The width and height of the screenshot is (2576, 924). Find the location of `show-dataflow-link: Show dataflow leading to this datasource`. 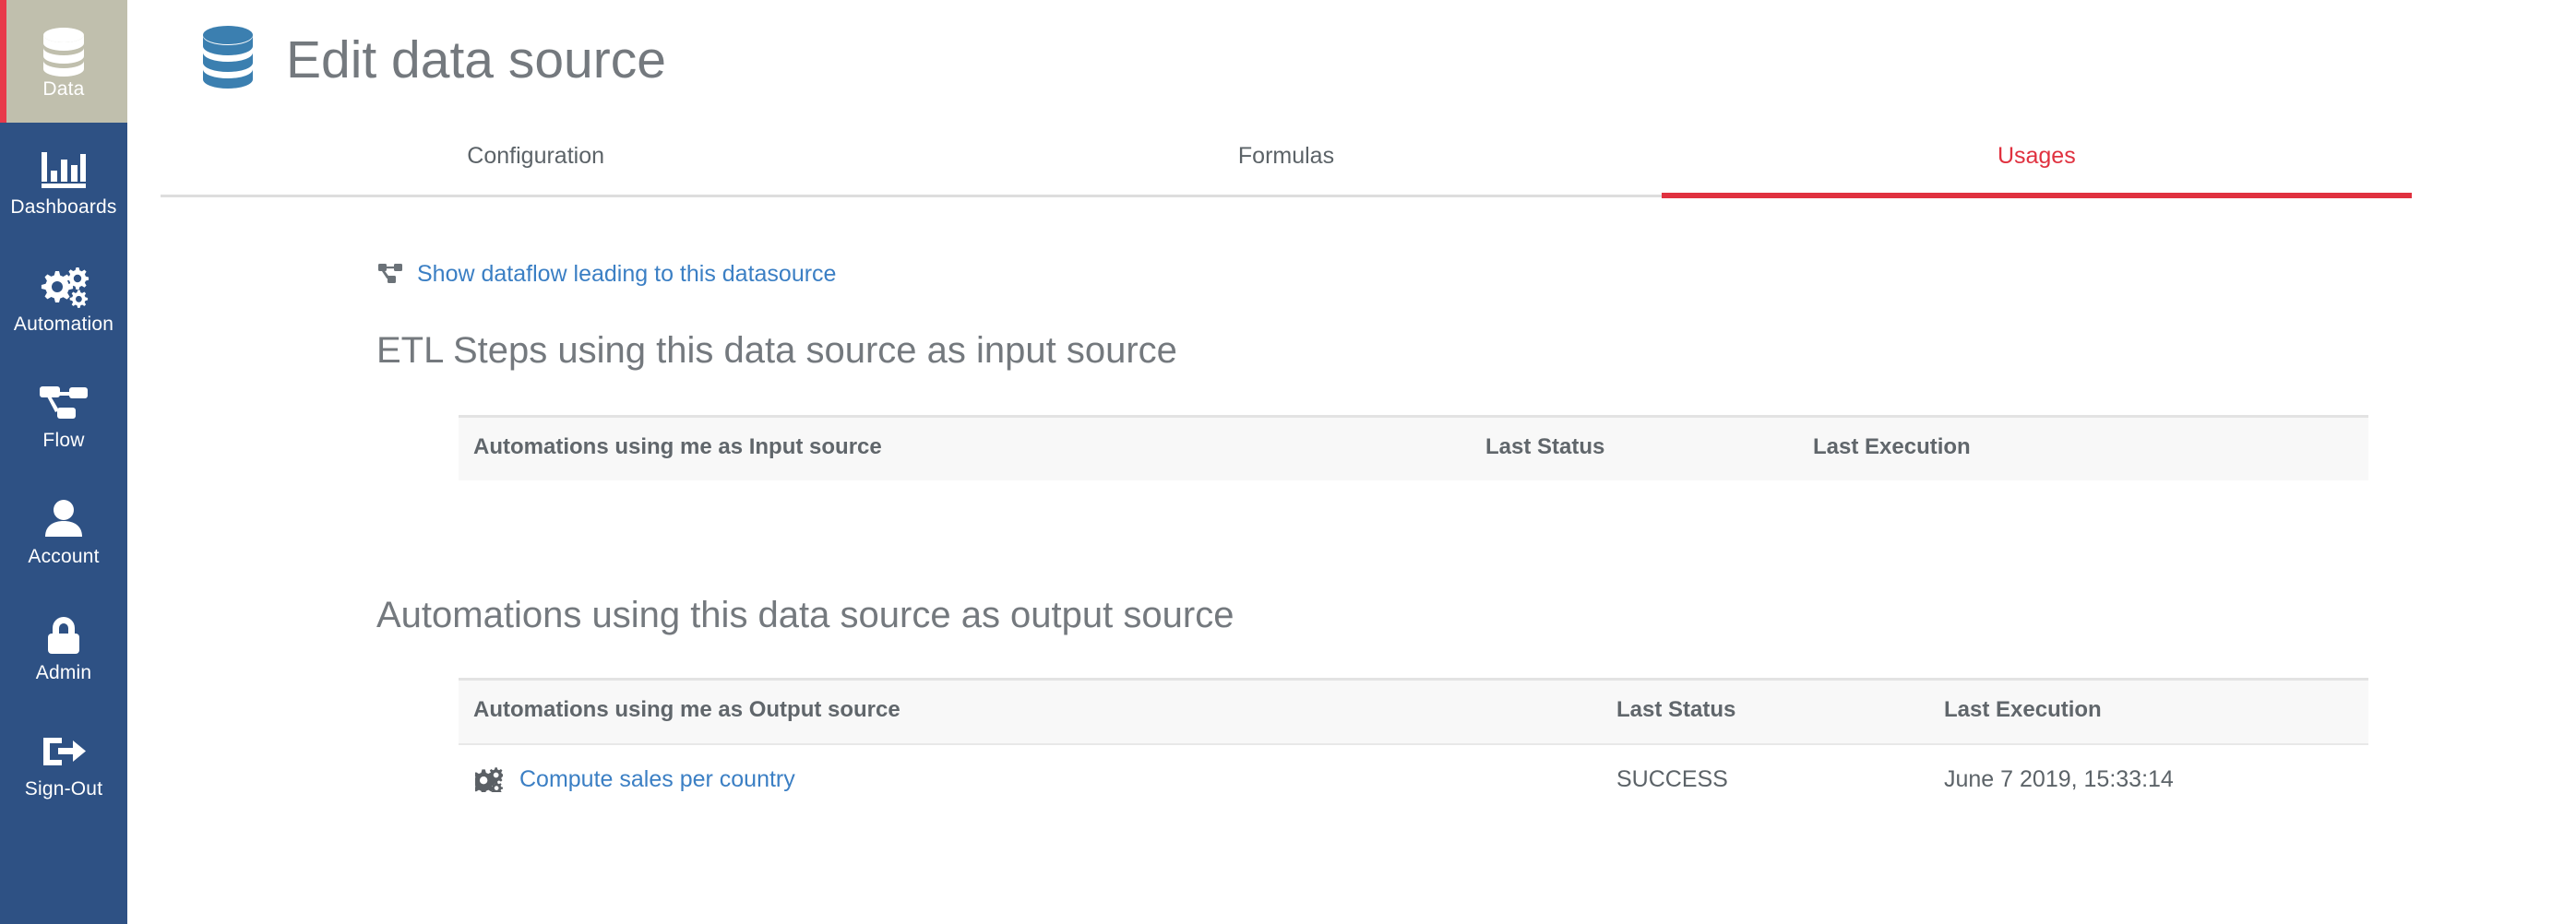

show-dataflow-link: Show dataflow leading to this datasource is located at coordinates (606, 274).